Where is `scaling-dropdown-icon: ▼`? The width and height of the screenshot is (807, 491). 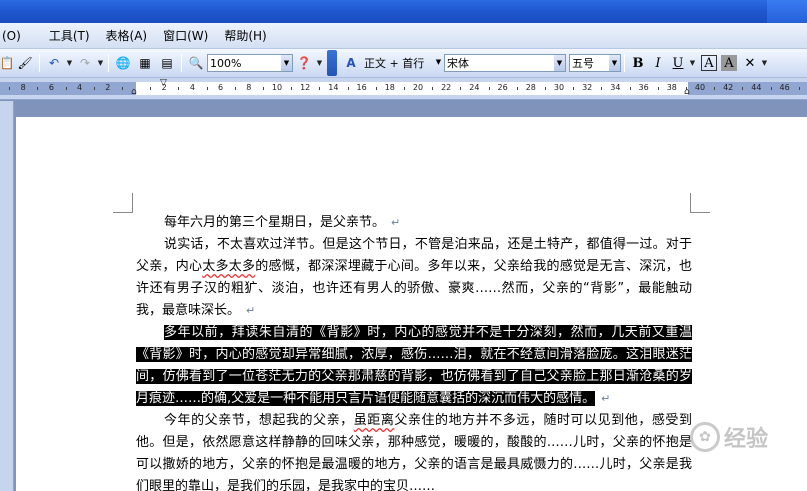 scaling-dropdown-icon: ▼ is located at coordinates (764, 63).